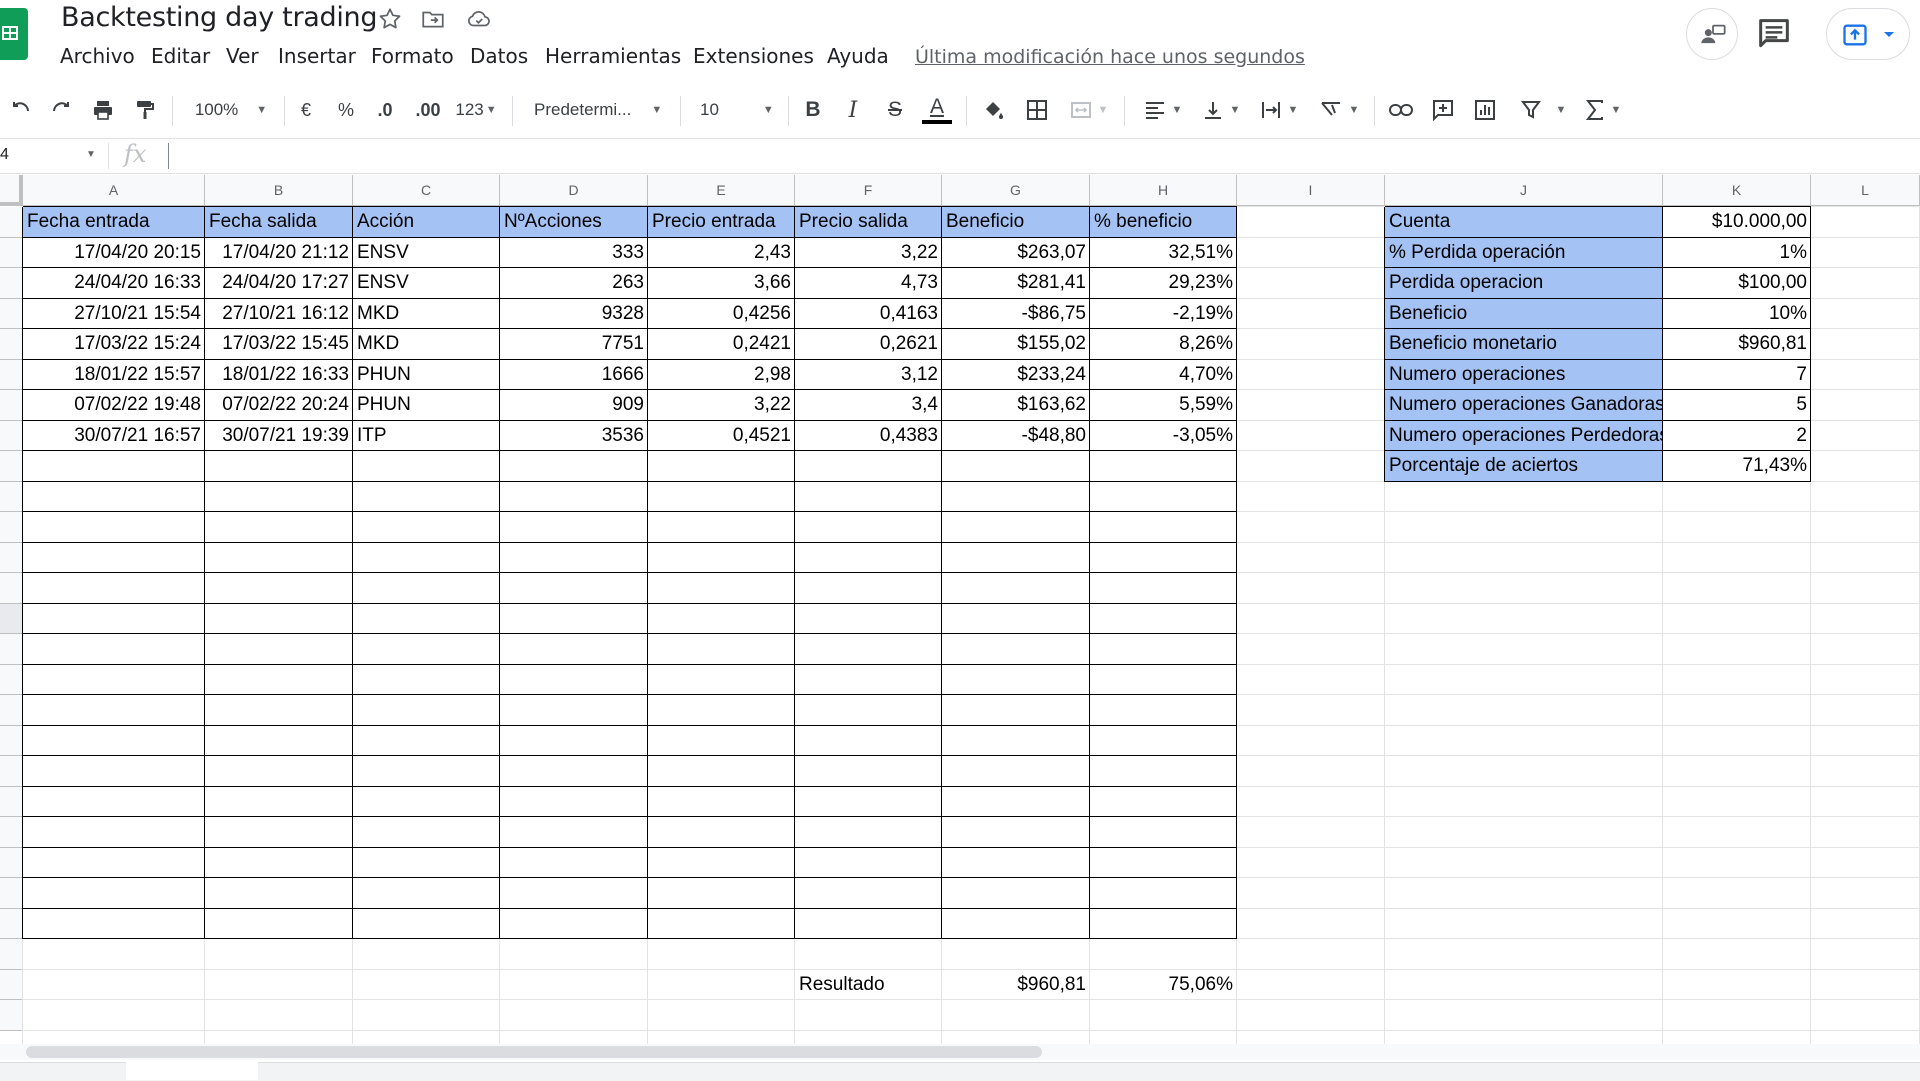  Describe the element at coordinates (1163, 110) in the screenshot. I see `horizontal-align-icon: ▼` at that location.